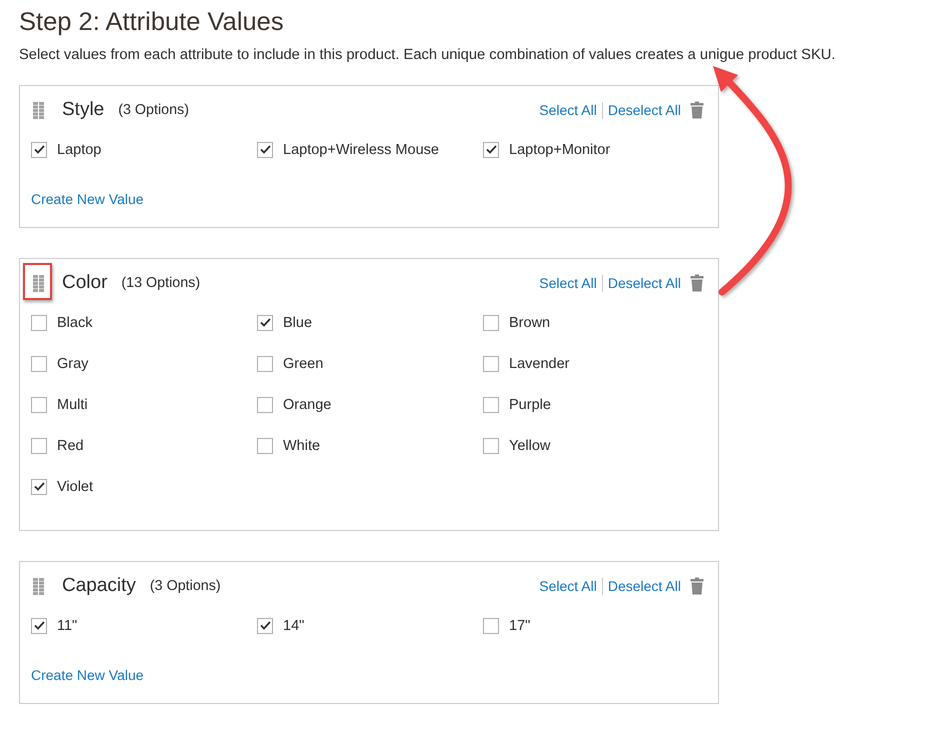  Describe the element at coordinates (427, 55) in the screenshot. I see `description-text: Select values from each attribute to include in this product. Each unique combination of values creates a unigue product SKU.` at that location.